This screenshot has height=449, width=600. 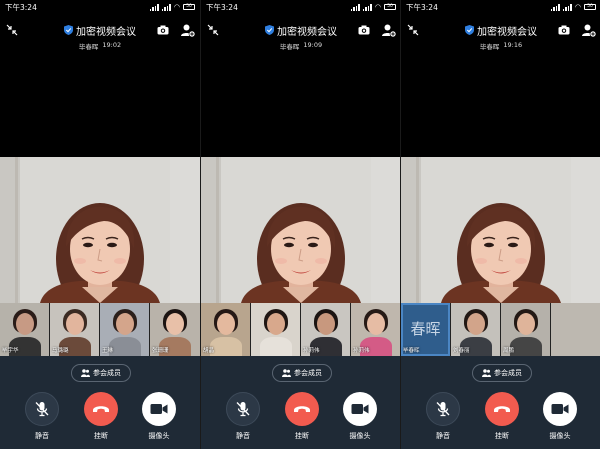 I want to click on meeting-title-text: 加密视频会议, so click(x=106, y=32).